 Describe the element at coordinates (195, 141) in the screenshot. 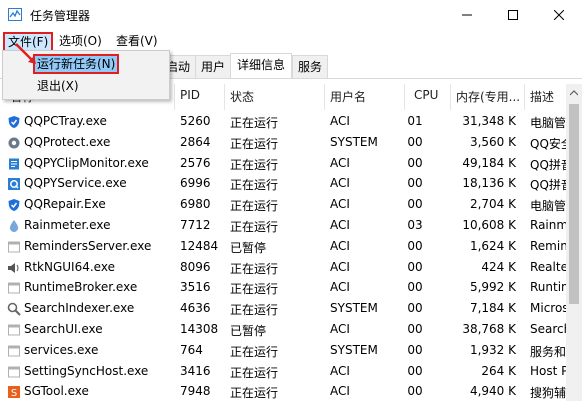

I see `cell-pid: 2864` at that location.